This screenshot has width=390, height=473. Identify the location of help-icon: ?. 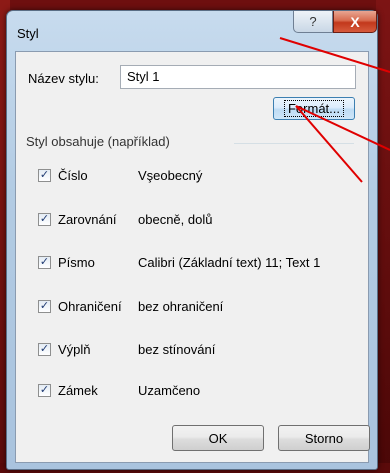
(313, 21).